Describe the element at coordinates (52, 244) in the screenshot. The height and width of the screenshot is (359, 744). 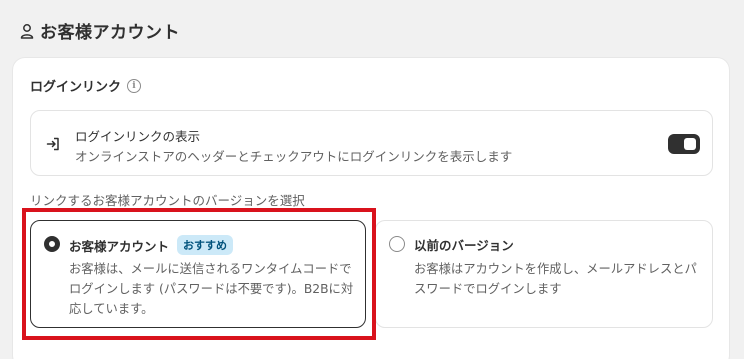
I see `radio-customer-accounts` at that location.